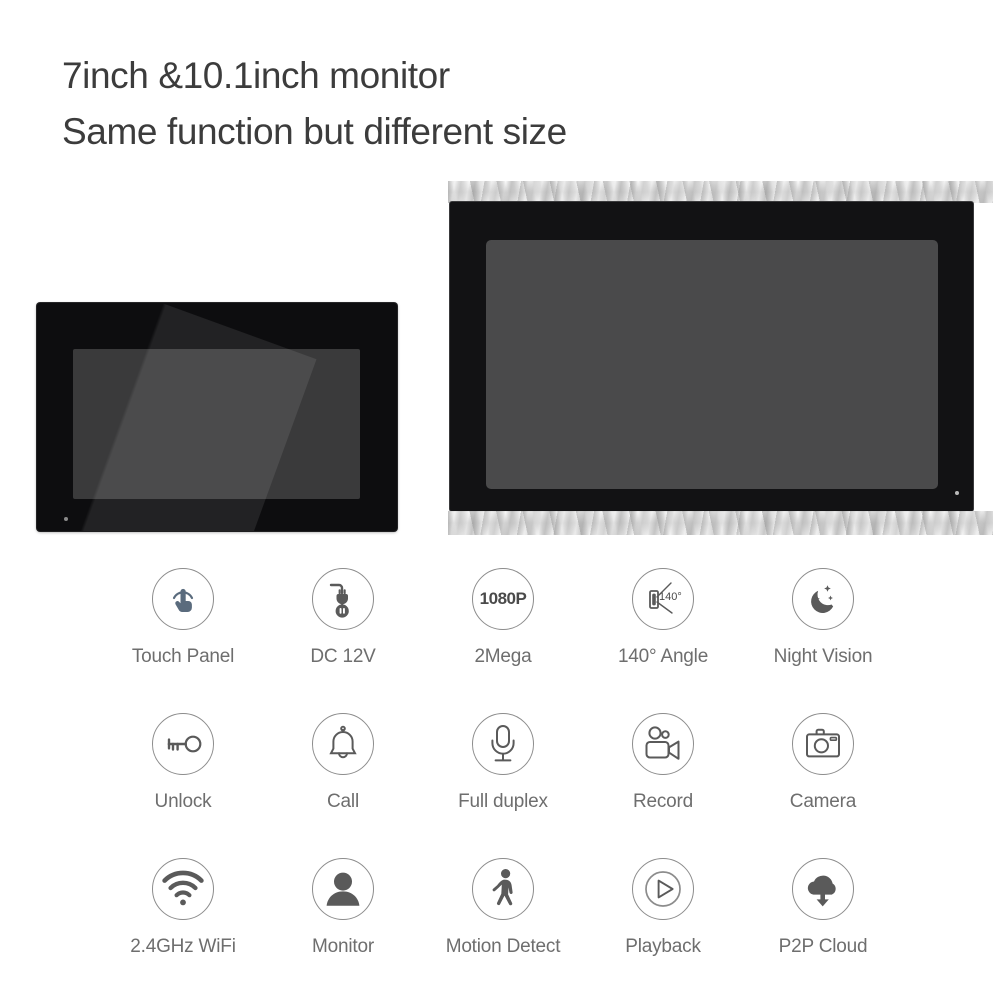  I want to click on product-image-7inch-monitor, so click(217, 417).